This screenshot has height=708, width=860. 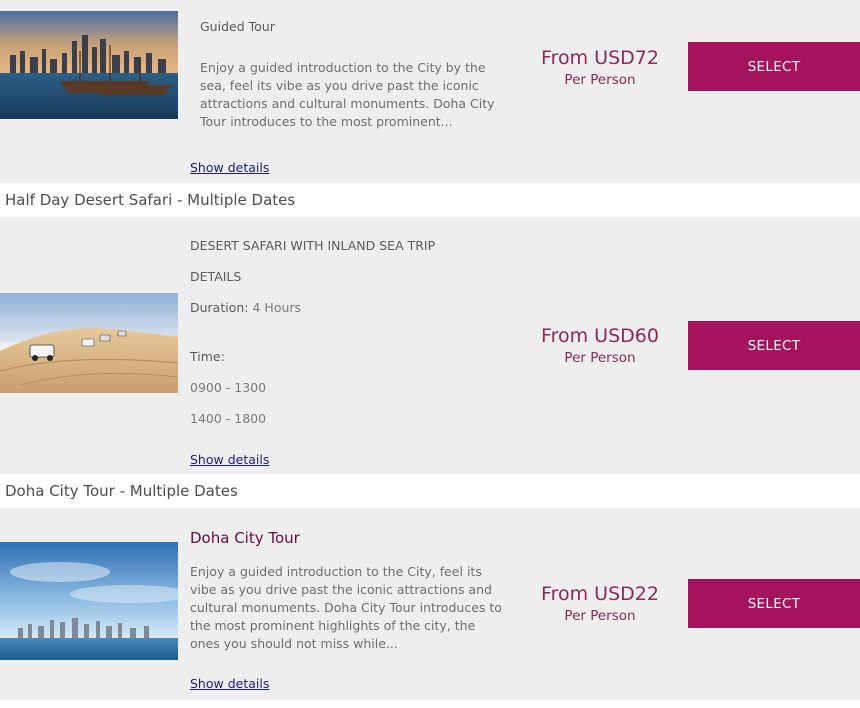 What do you see at coordinates (600, 336) in the screenshot?
I see `price-from: From USD60` at bounding box center [600, 336].